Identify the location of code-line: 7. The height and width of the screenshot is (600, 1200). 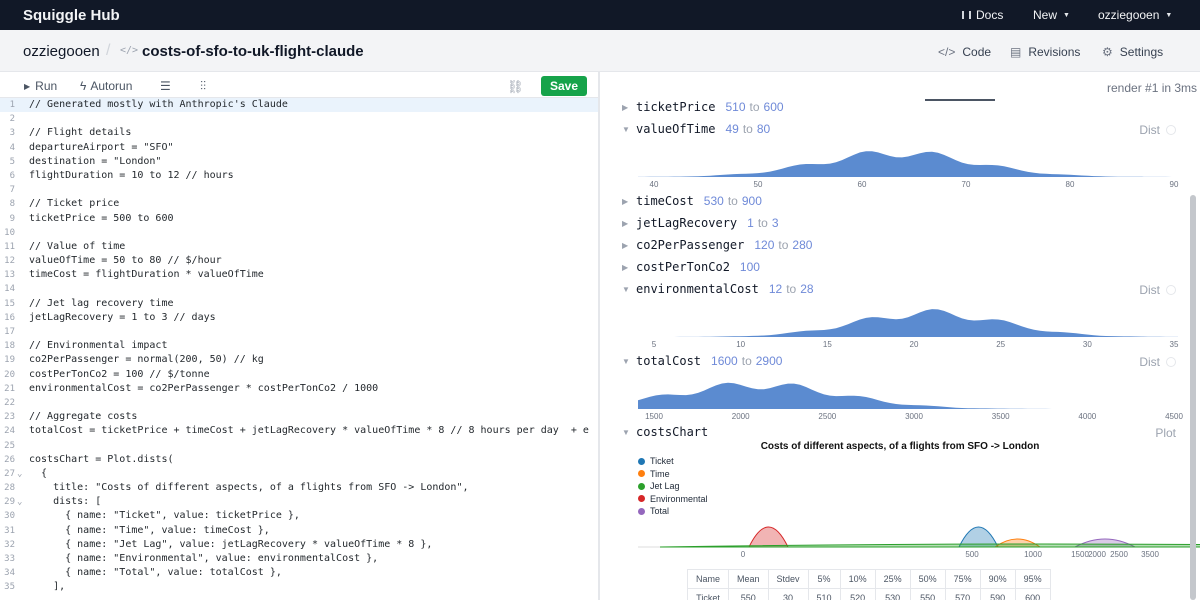
(299, 190).